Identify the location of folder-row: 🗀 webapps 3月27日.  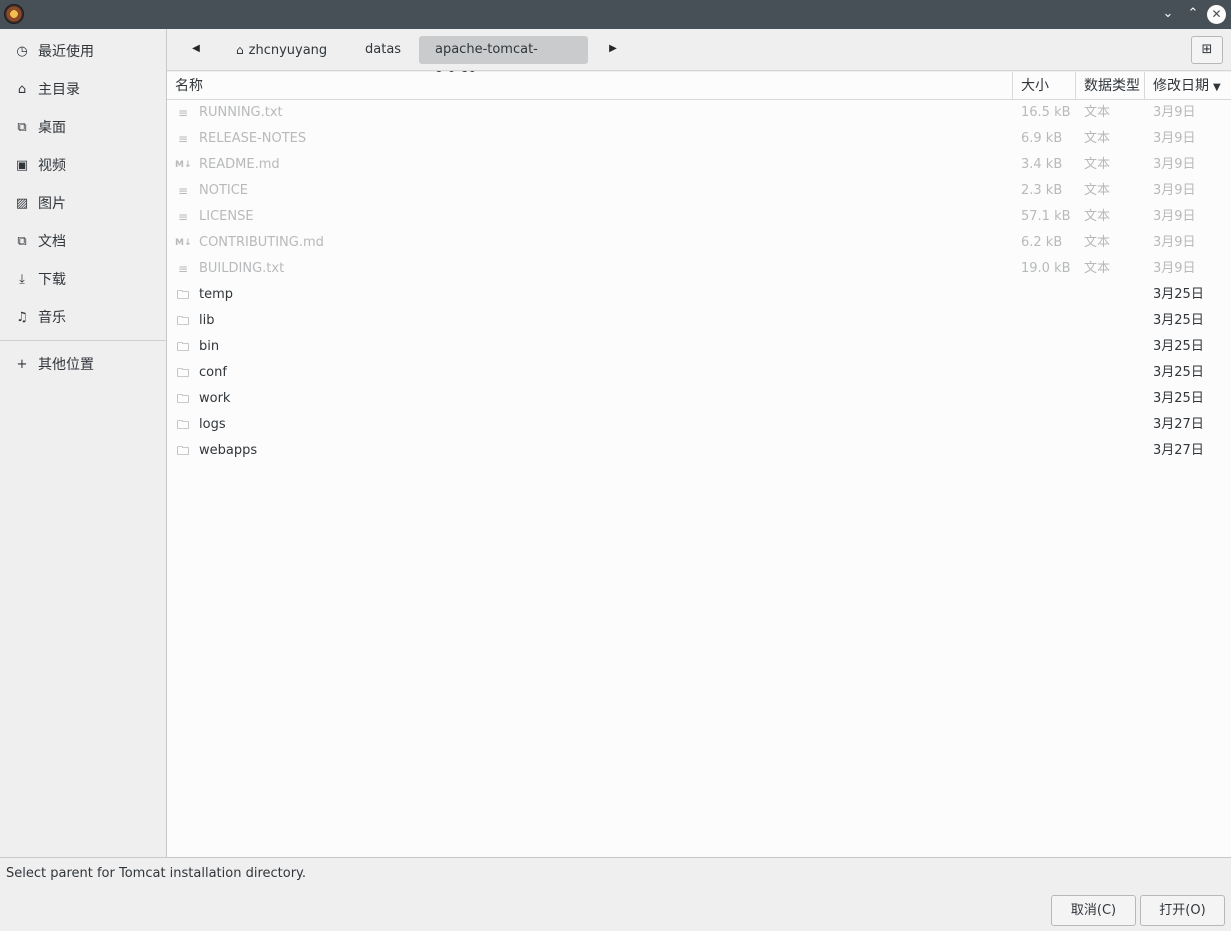
(699, 451).